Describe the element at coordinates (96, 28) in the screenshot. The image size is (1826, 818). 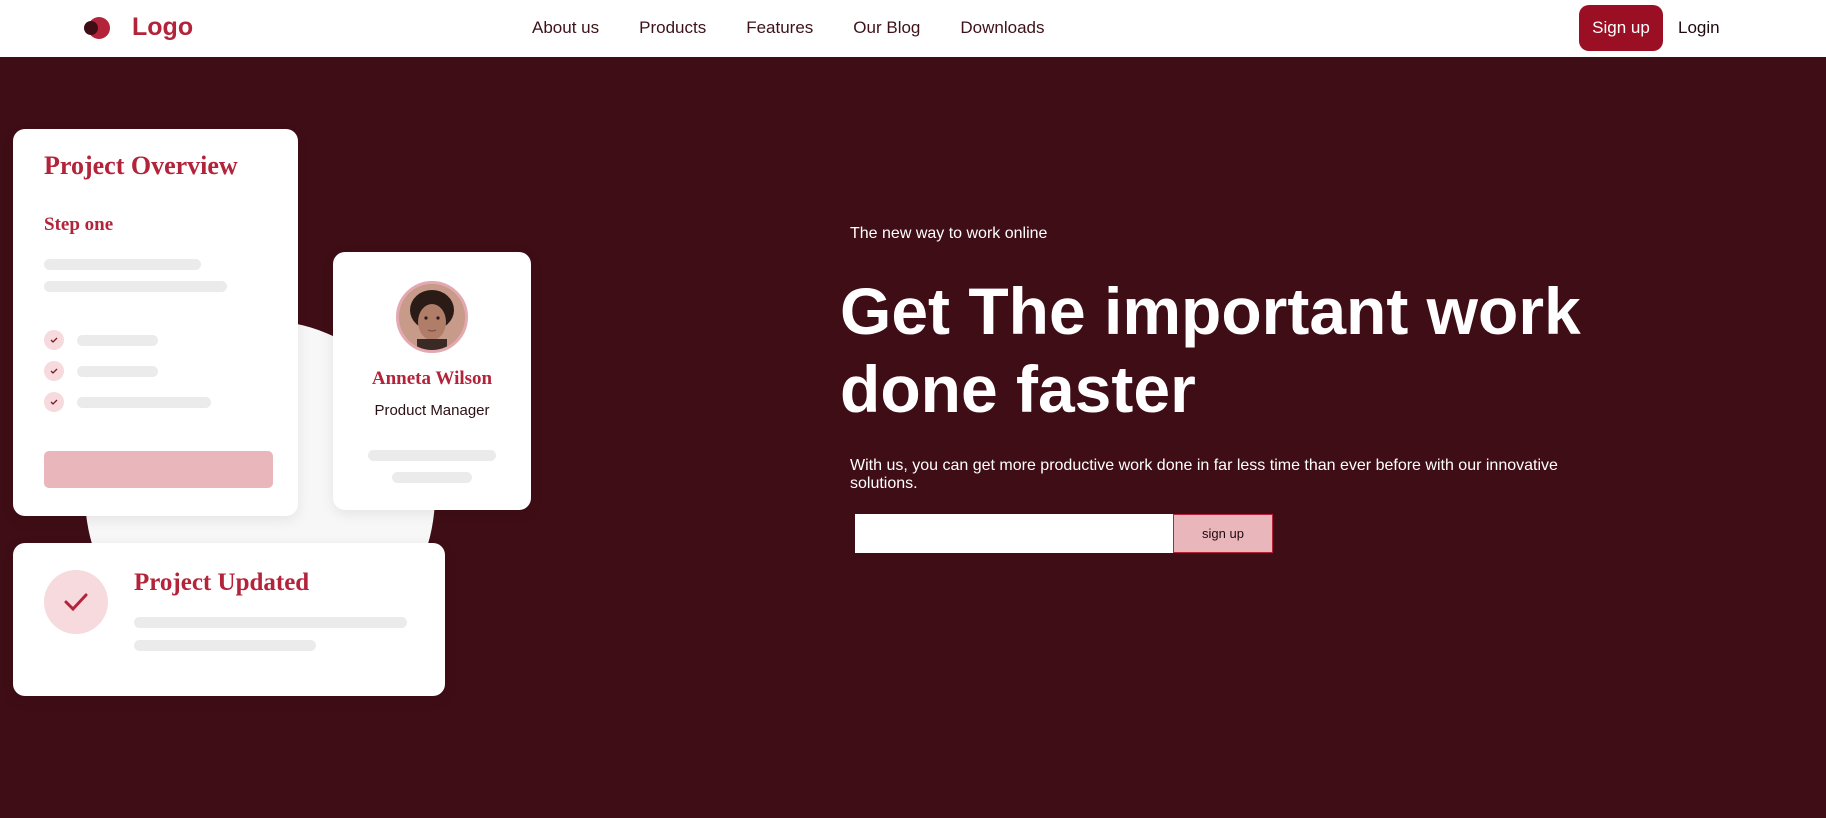
I see `logo-icon` at that location.